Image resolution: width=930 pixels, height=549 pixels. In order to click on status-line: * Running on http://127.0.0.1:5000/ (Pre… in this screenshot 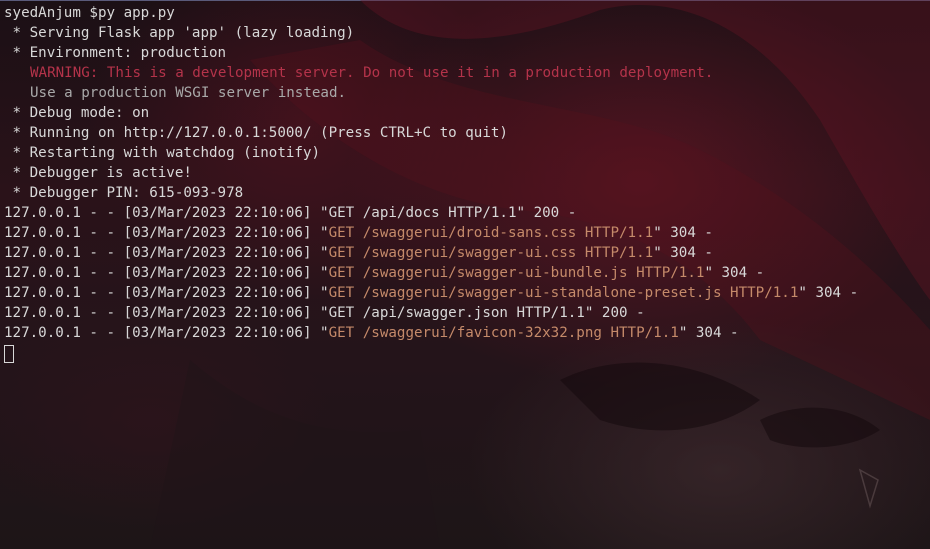, I will do `click(256, 133)`.